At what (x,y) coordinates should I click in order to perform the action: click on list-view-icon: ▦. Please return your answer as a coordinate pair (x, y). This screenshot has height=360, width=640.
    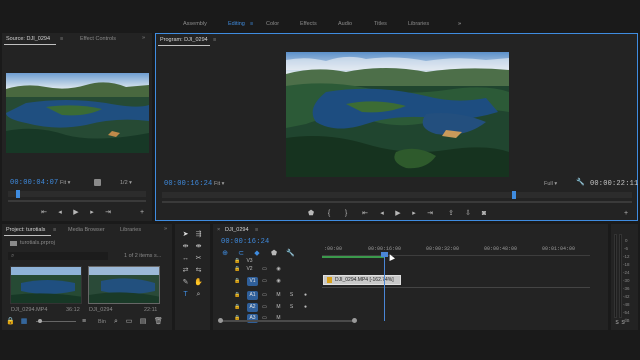
    Looking at the image, I should click on (24, 321).